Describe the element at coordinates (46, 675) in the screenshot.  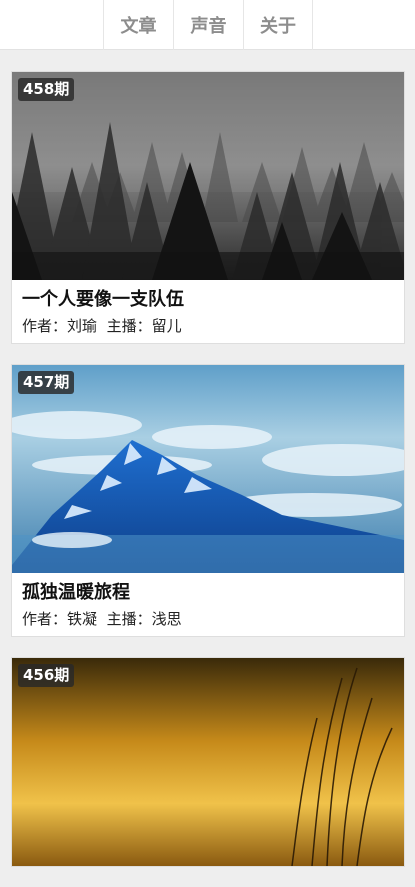
I see `issue-badge: 456期` at that location.